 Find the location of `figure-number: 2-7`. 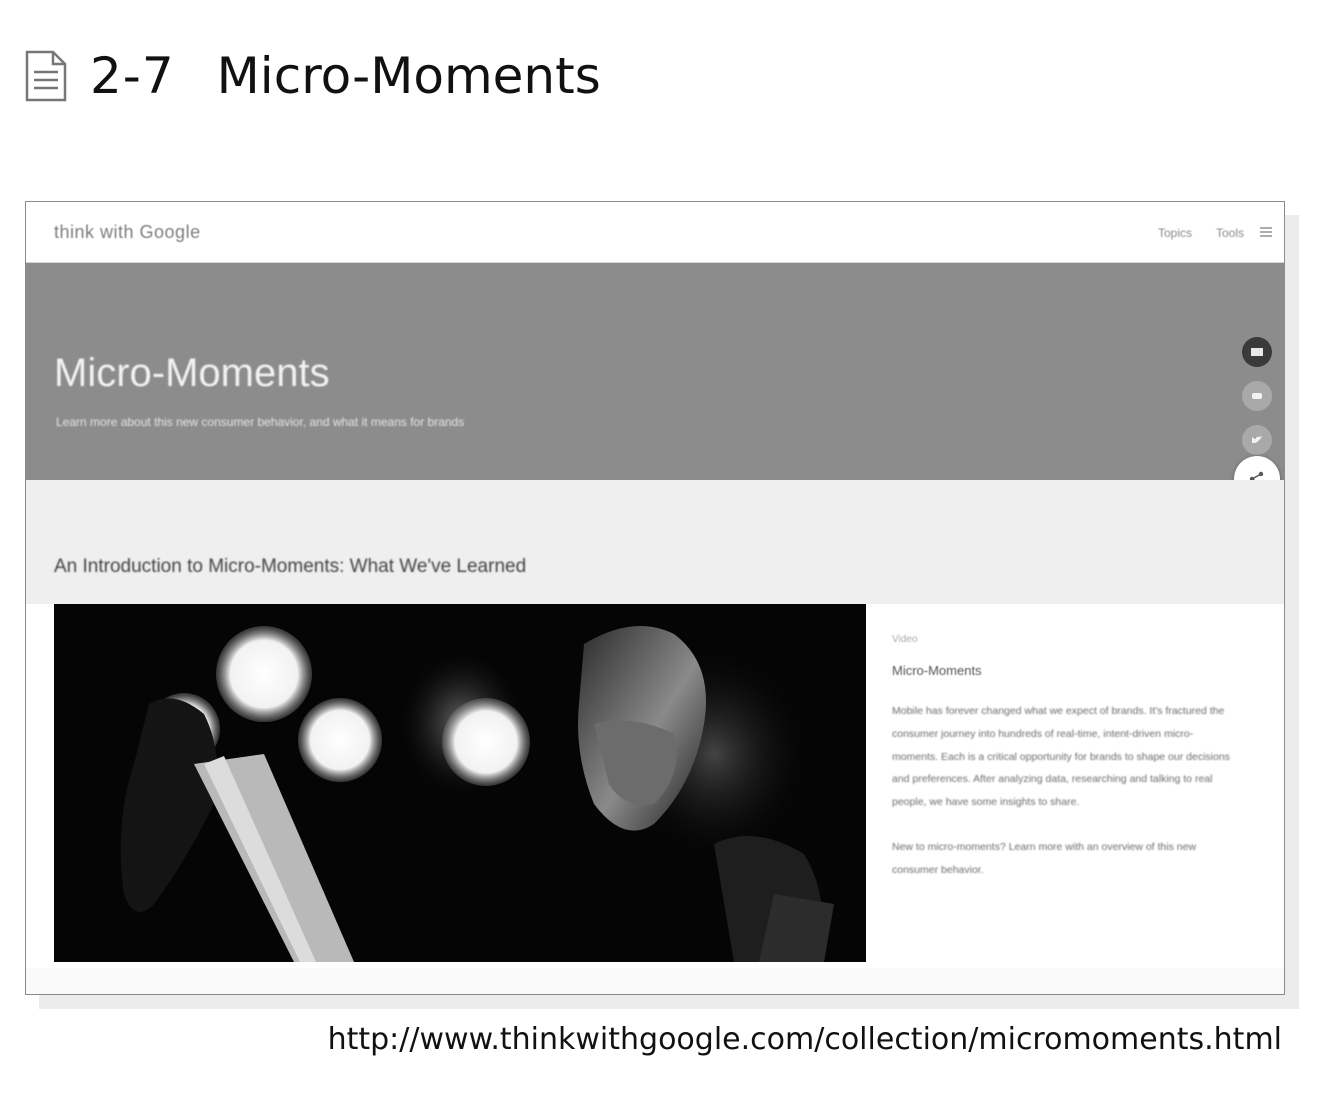

figure-number: 2-7 is located at coordinates (132, 76).